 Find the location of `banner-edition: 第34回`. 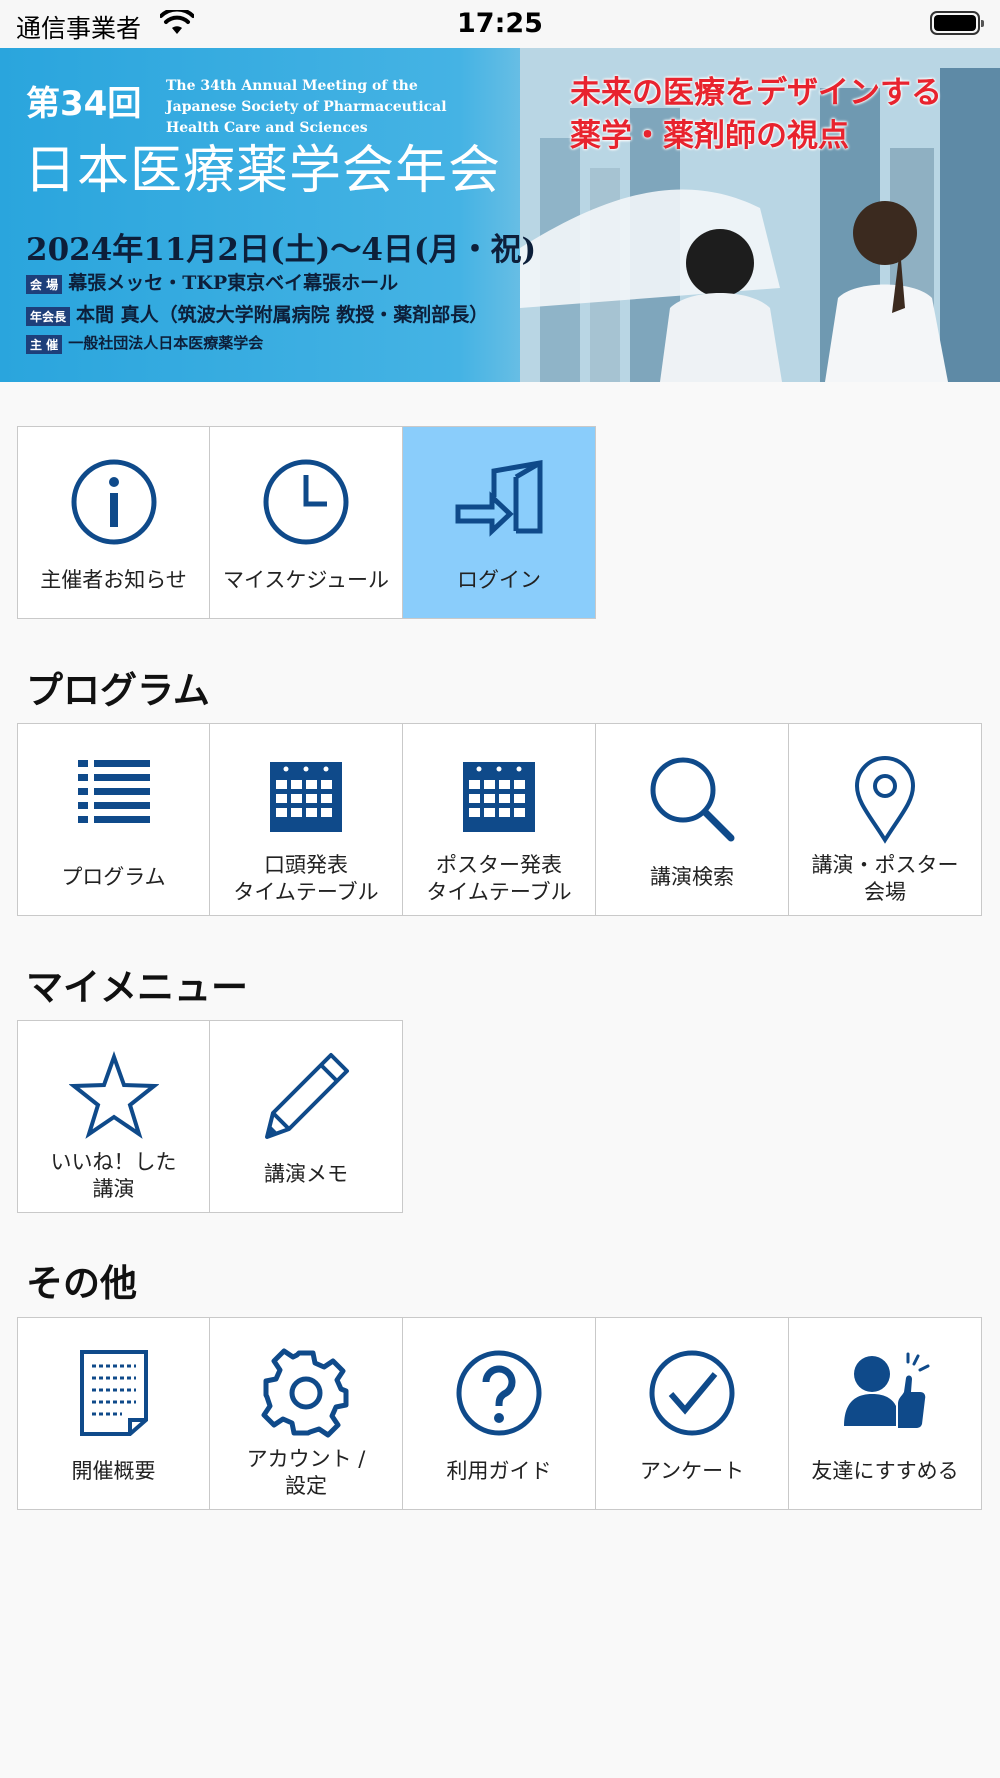

banner-edition: 第34回 is located at coordinates (84, 104).